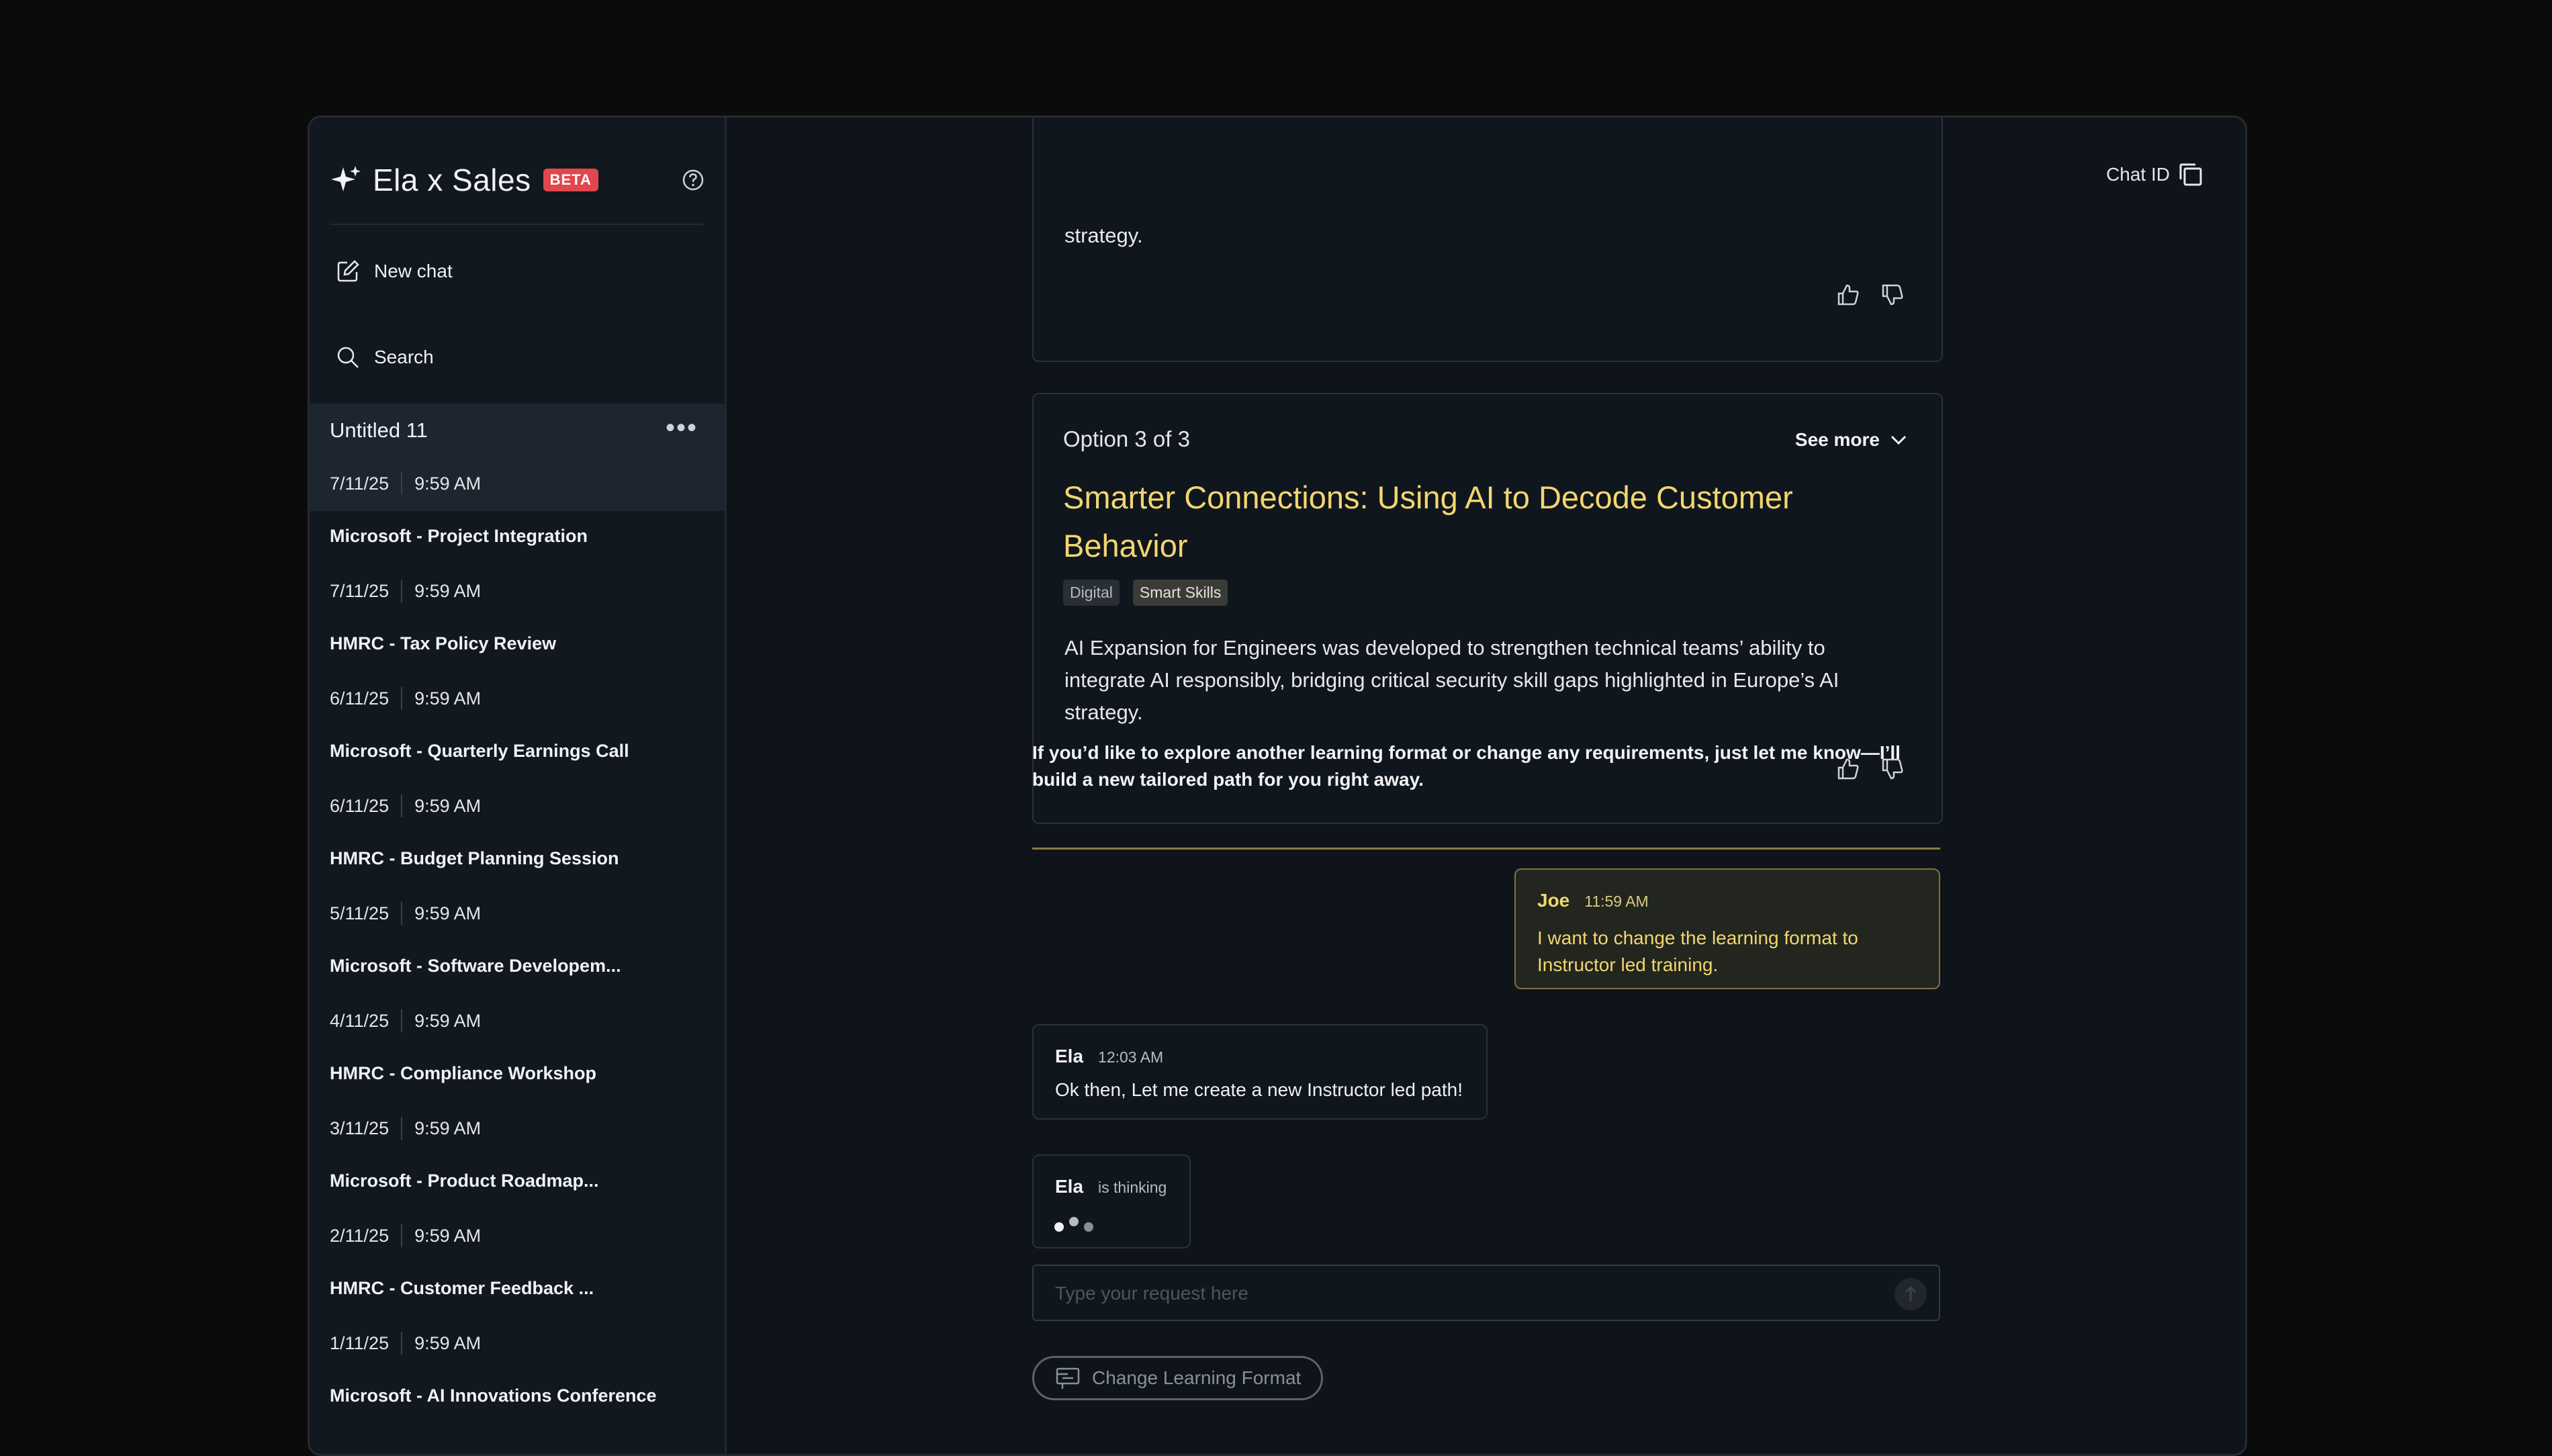 The image size is (2552, 1456). What do you see at coordinates (348, 271) in the screenshot?
I see `edit-icon` at bounding box center [348, 271].